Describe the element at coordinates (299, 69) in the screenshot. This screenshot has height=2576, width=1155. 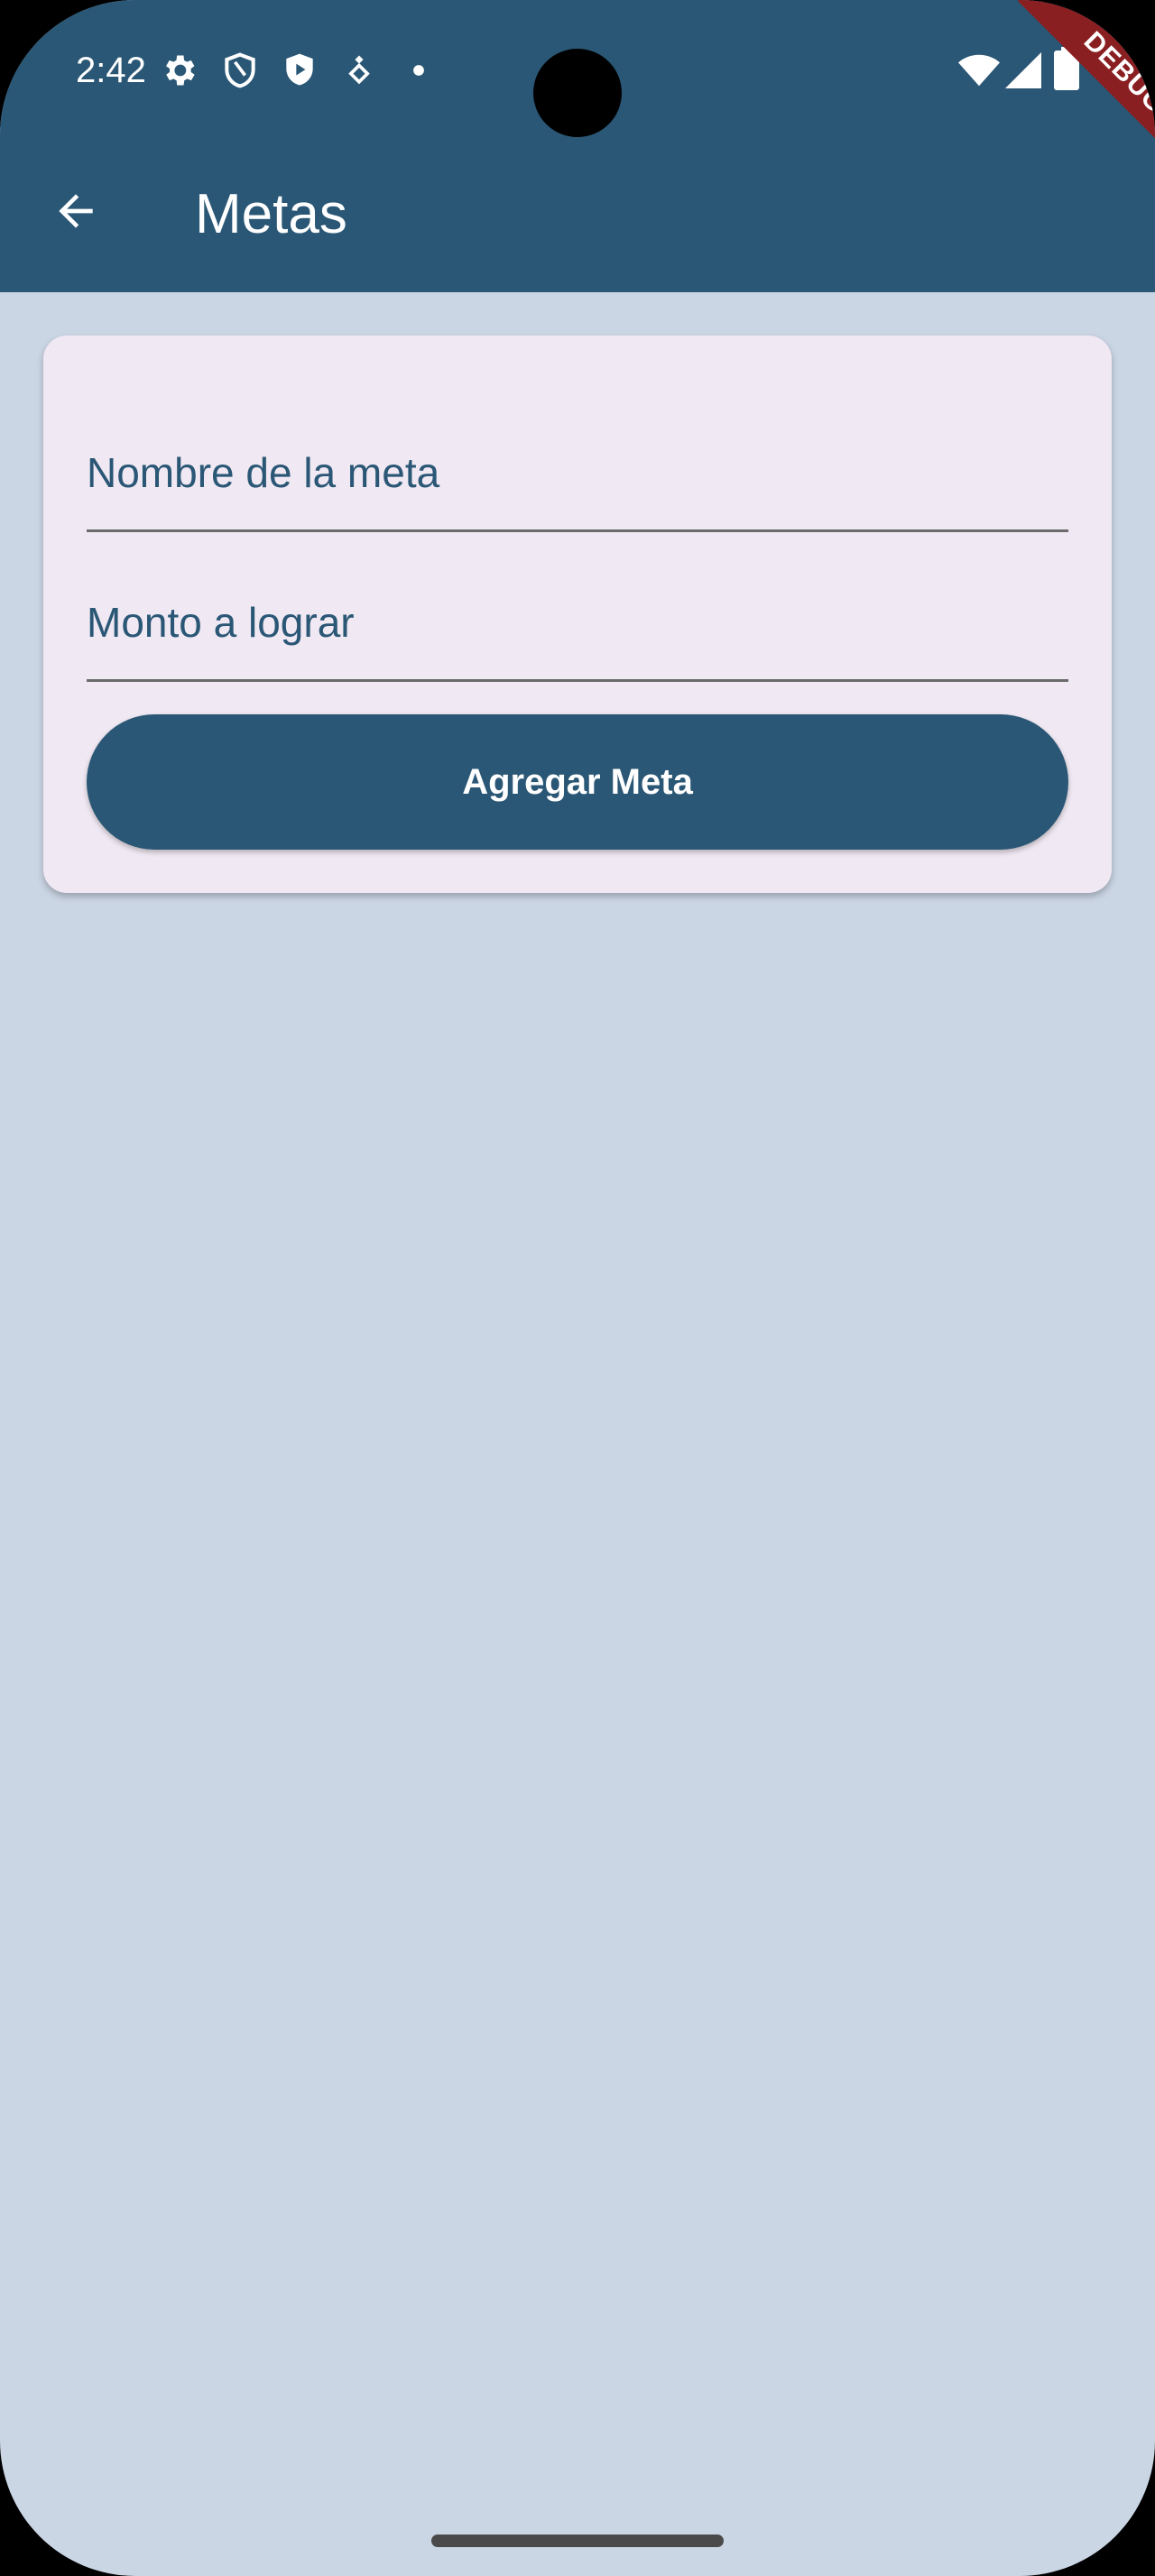
I see `play-shield-icon` at that location.